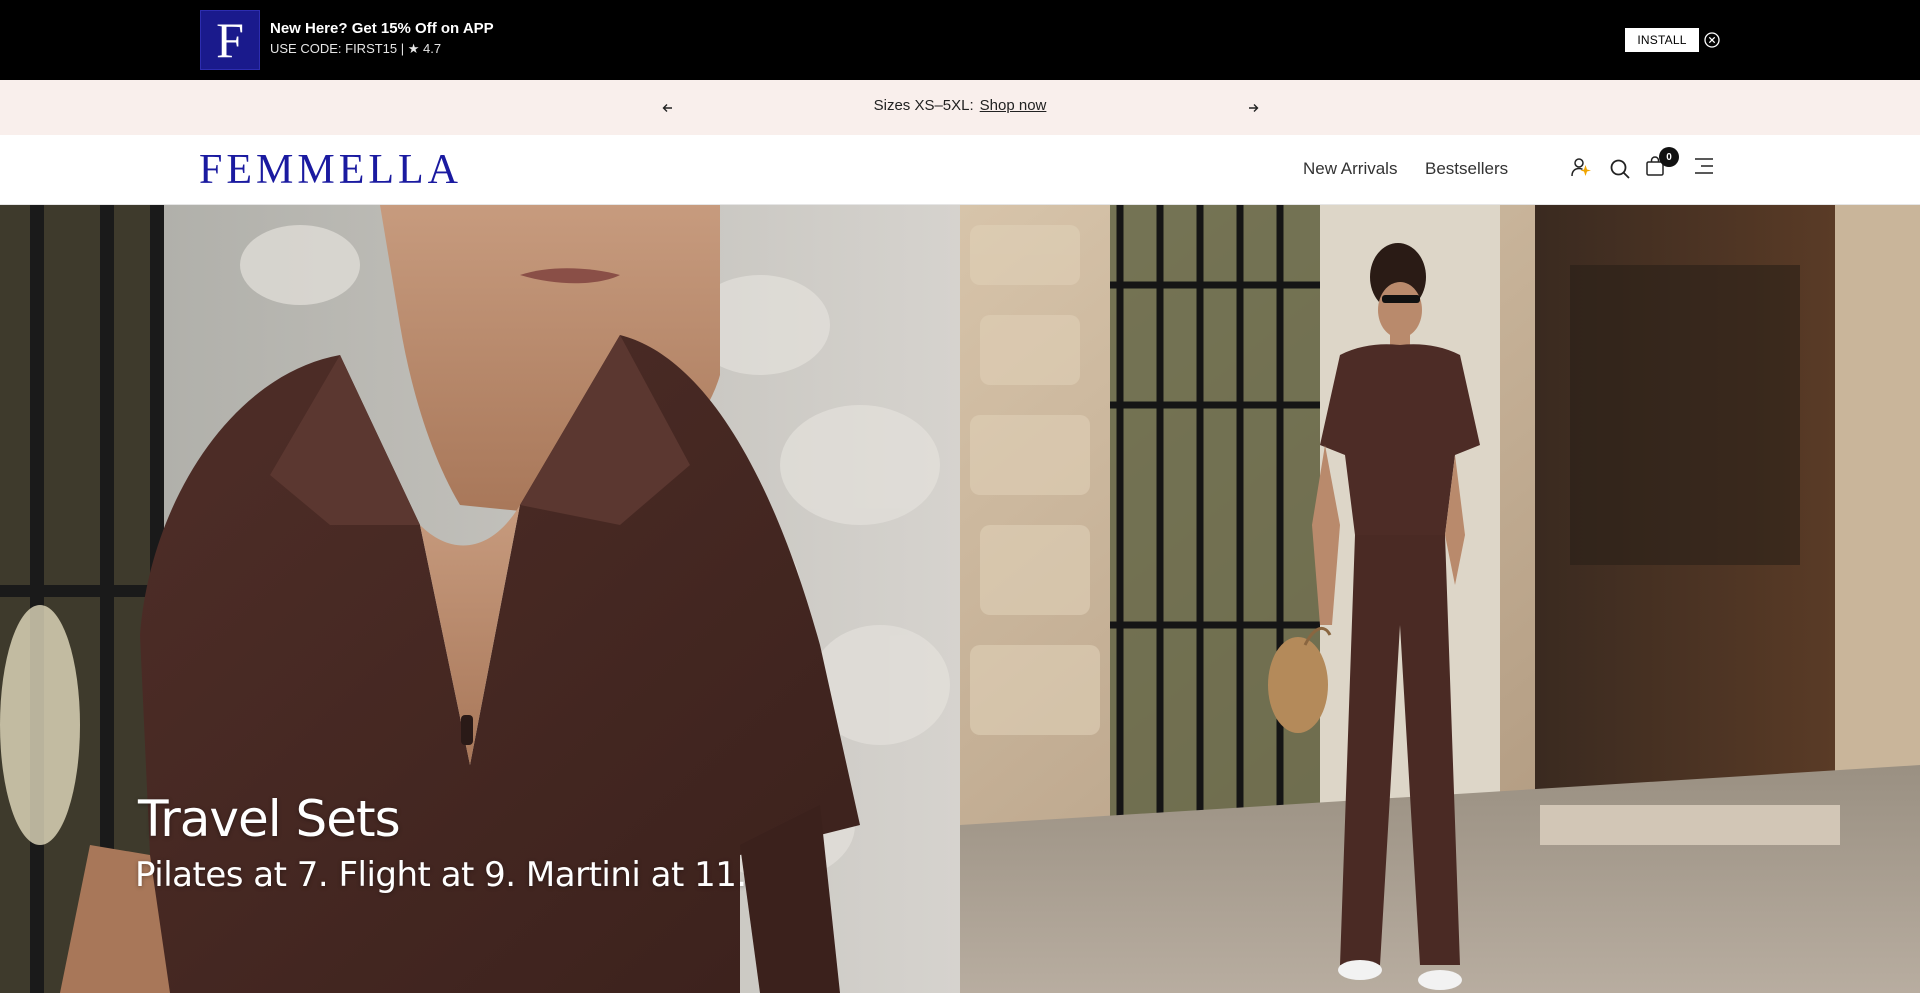  I want to click on brand-logo: FEMMELLA, so click(330, 170).